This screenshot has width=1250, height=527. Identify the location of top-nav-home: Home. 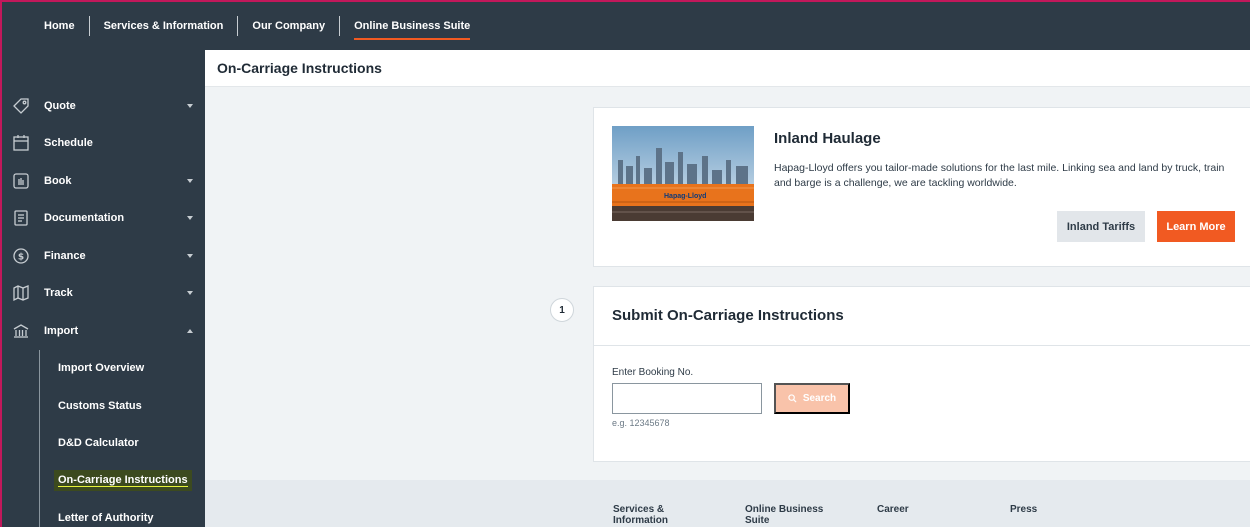
(45, 26).